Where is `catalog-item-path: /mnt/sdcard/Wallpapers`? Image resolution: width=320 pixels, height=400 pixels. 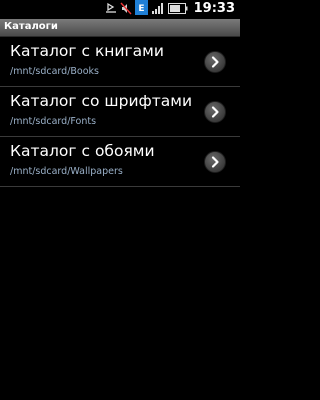 catalog-item-path: /mnt/sdcard/Wallpapers is located at coordinates (66, 171).